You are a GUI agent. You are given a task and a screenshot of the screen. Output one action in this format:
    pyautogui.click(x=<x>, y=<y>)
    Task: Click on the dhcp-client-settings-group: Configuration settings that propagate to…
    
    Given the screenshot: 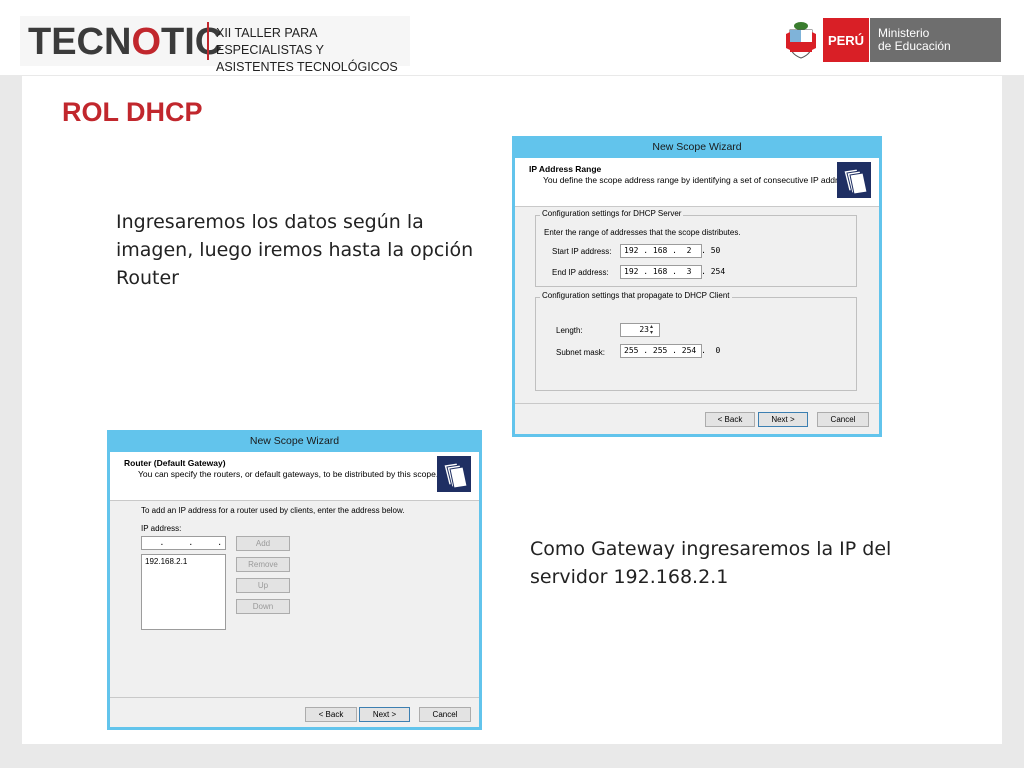 What is the action you would take?
    pyautogui.click(x=696, y=341)
    